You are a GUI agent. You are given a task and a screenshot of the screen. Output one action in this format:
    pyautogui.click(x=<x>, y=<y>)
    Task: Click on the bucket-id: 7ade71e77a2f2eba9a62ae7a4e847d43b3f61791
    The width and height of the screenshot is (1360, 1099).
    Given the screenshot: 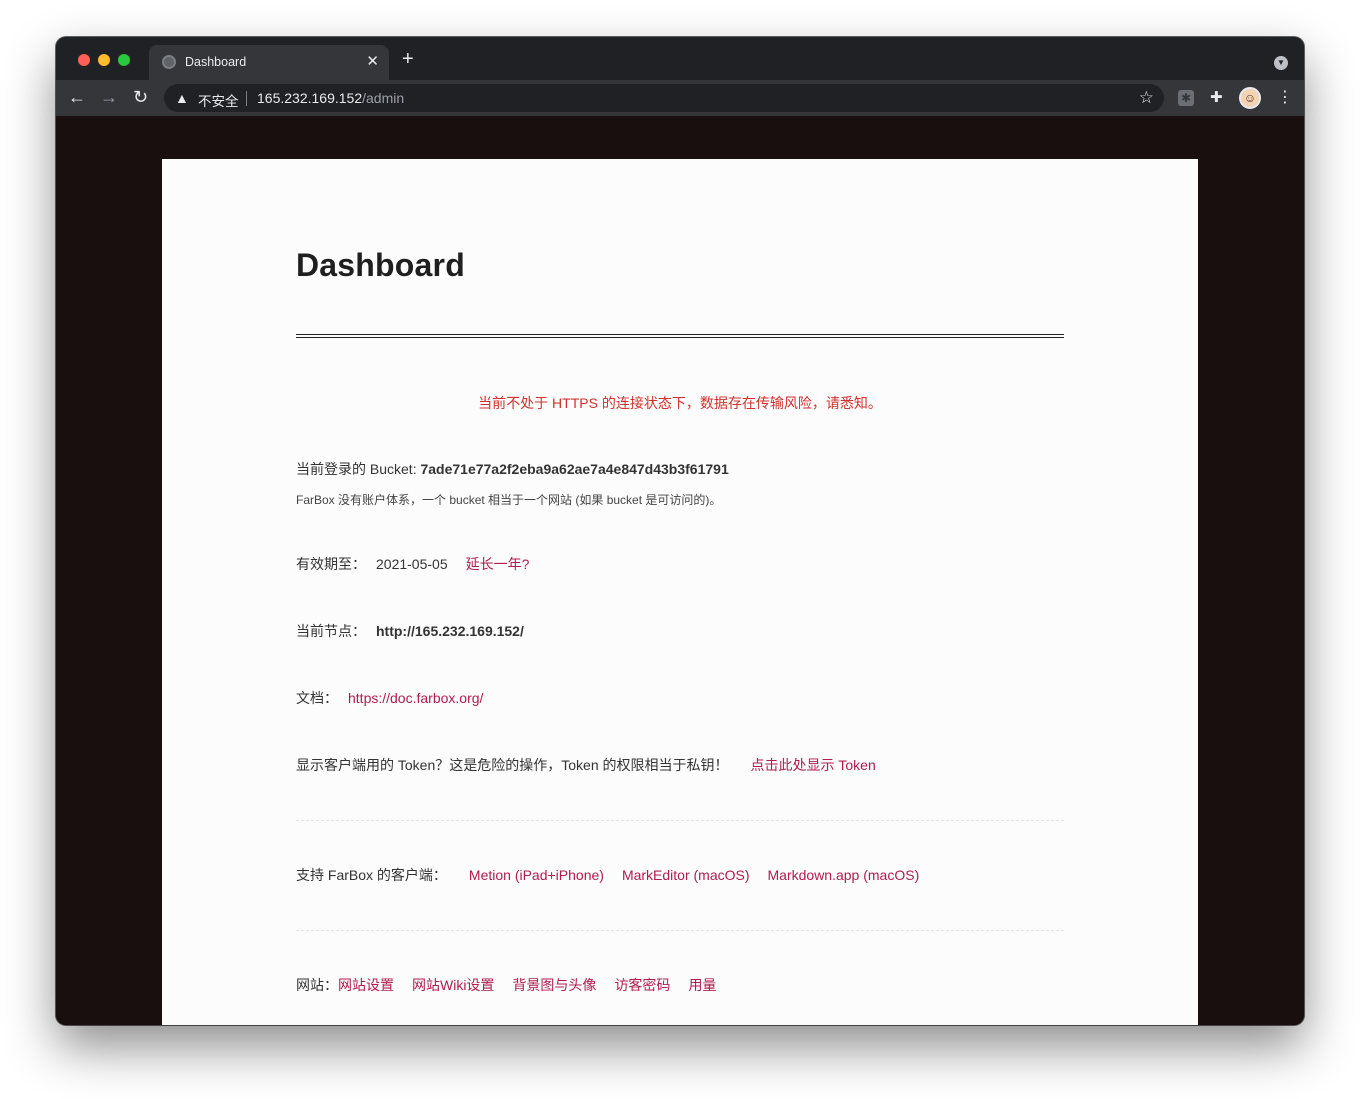 What is the action you would take?
    pyautogui.click(x=574, y=469)
    